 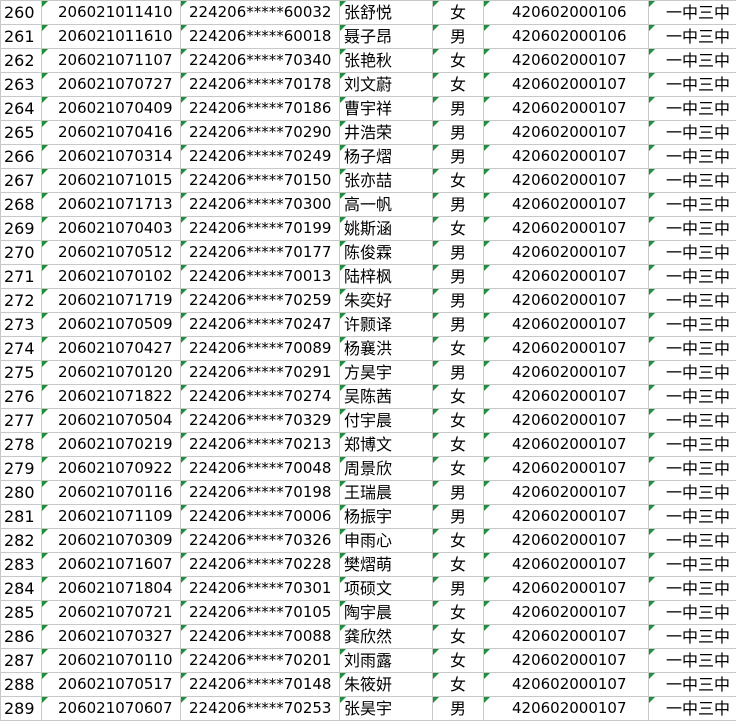 What do you see at coordinates (111, 204) in the screenshot?
I see `student-id-cell: 206021071713` at bounding box center [111, 204].